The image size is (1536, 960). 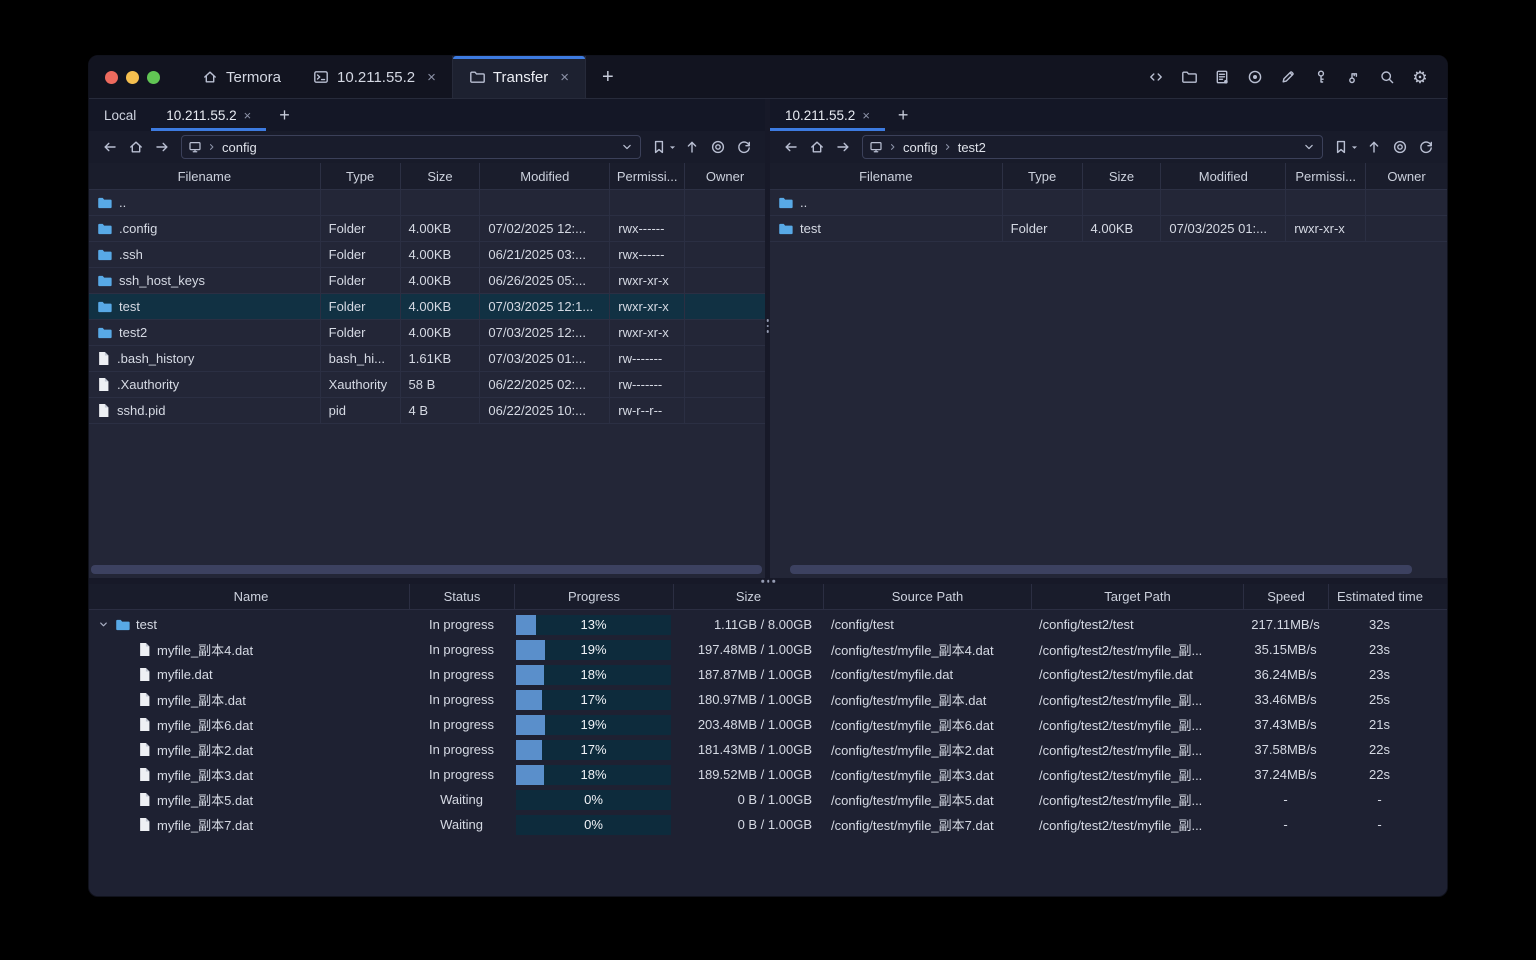 I want to click on column-header-target-path: Target Path, so click(x=1137, y=596).